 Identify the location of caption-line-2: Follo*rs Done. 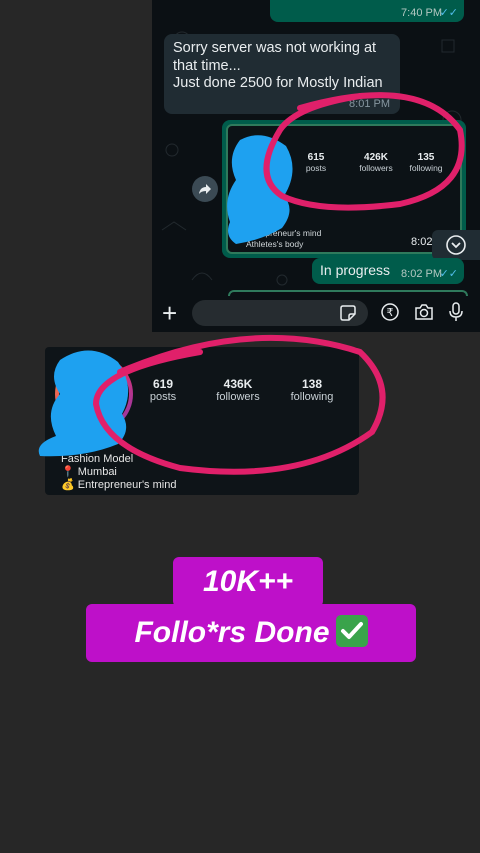
(251, 633).